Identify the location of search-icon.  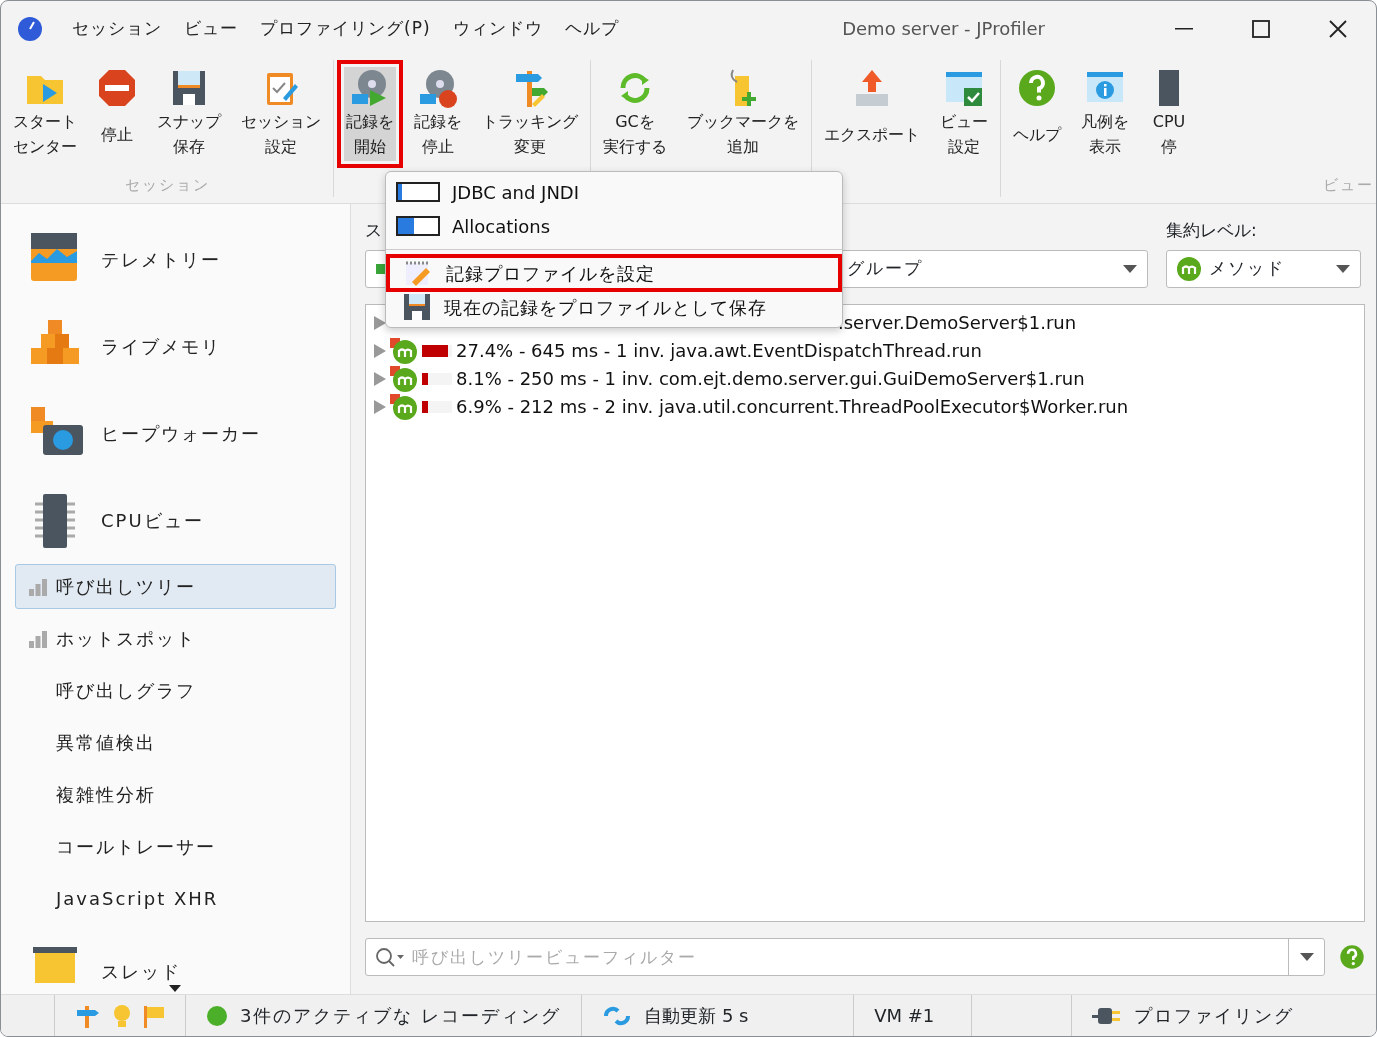
(390, 957).